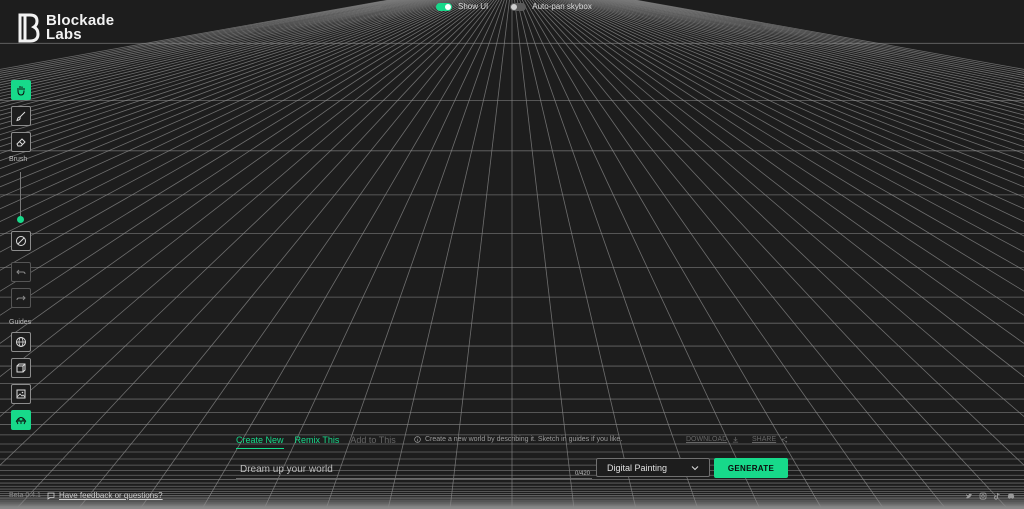 This screenshot has width=1024, height=509. I want to click on globe-guide-button, so click(21, 342).